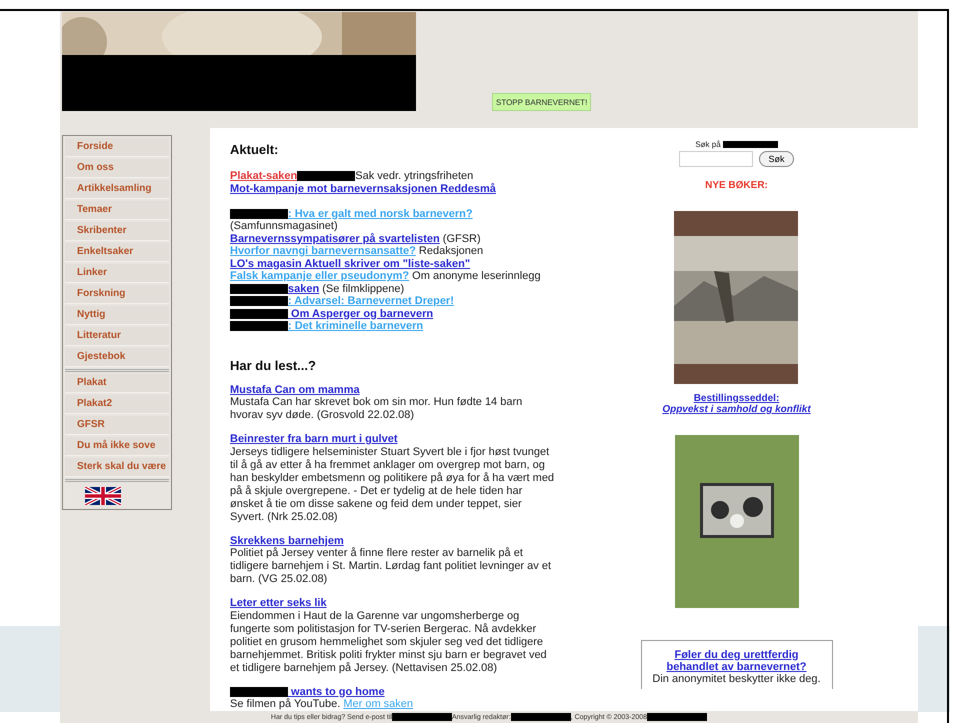  Describe the element at coordinates (414, 176) in the screenshot. I see `news-note: Sak vedr. ytringsfriheten` at that location.